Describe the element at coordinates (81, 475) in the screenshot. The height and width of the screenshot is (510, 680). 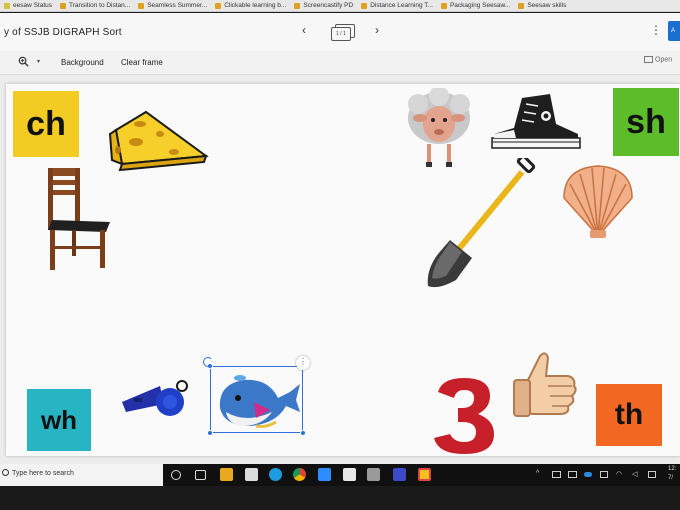
I see `taskbar-search: Type here to search` at that location.